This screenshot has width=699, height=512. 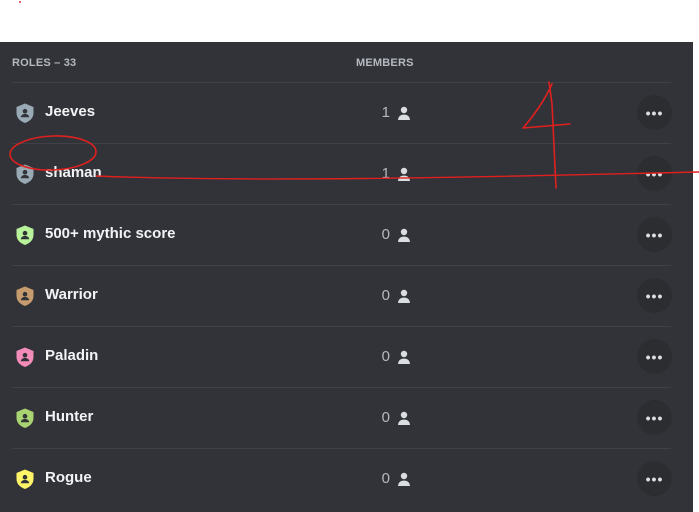 I want to click on roles-table-header: ROLES – 33 MEMBERS, so click(x=346, y=62).